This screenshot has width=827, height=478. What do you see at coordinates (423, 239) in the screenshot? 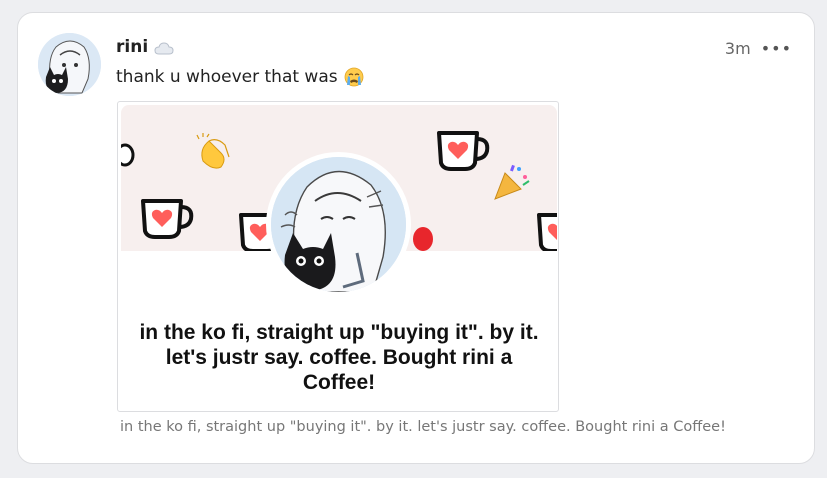
I see `balloon-icon` at bounding box center [423, 239].